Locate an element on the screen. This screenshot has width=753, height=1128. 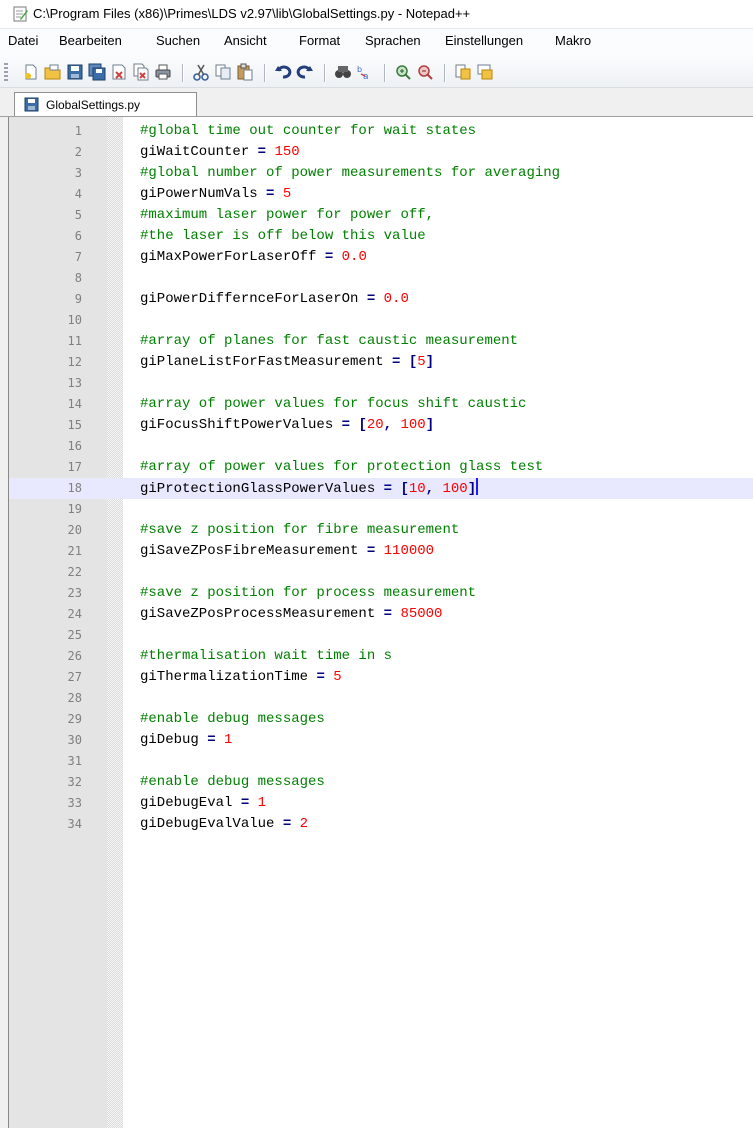
code-text: #save z position for process measurement is located at coordinates (308, 593).